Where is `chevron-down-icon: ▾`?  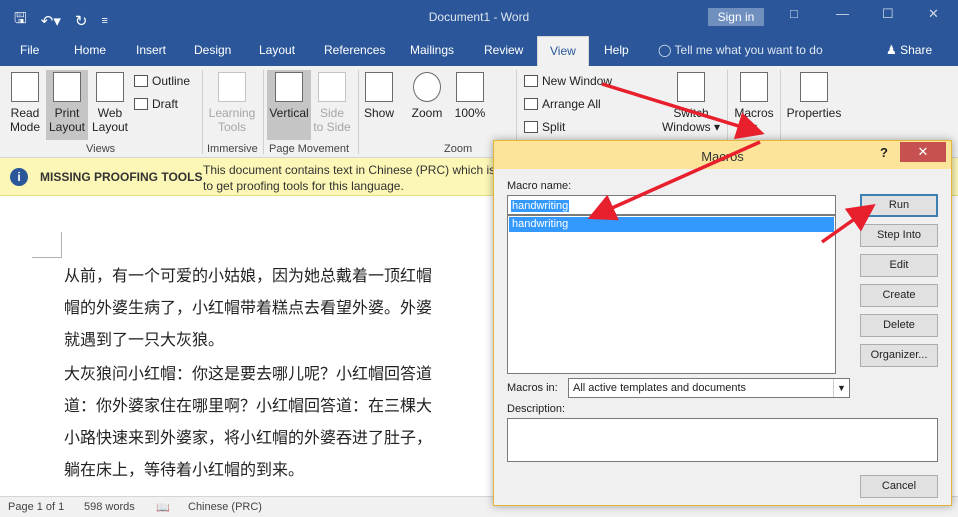 chevron-down-icon: ▾ is located at coordinates (754, 127).